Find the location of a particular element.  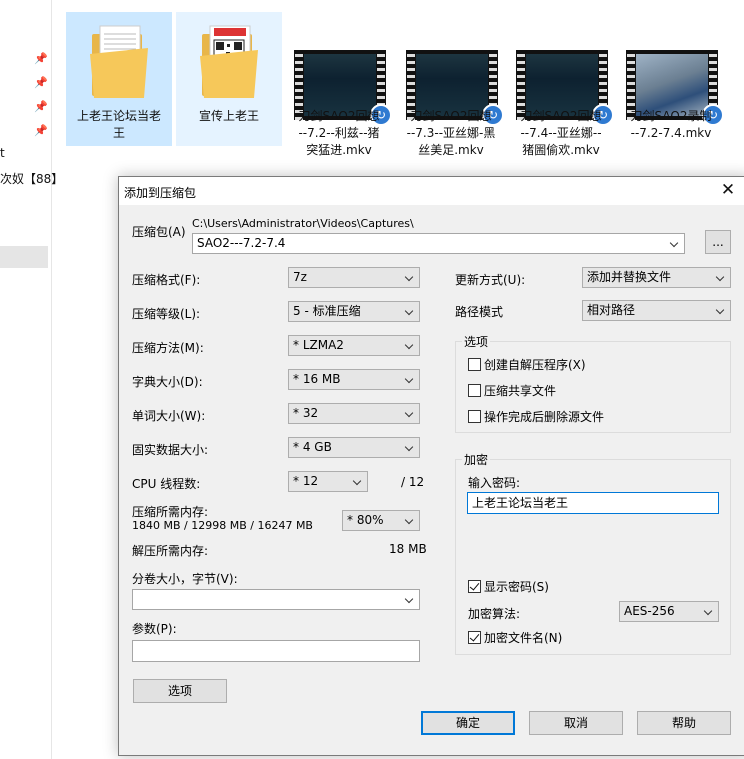

encrypt-names-checkbox: 加密文件名(N) is located at coordinates (515, 638).